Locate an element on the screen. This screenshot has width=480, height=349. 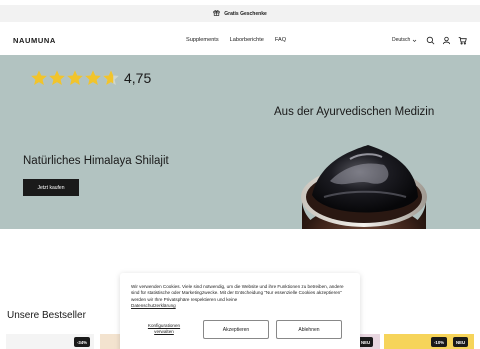
privacy-link: Datenschutzerklärung is located at coordinates (153, 305).